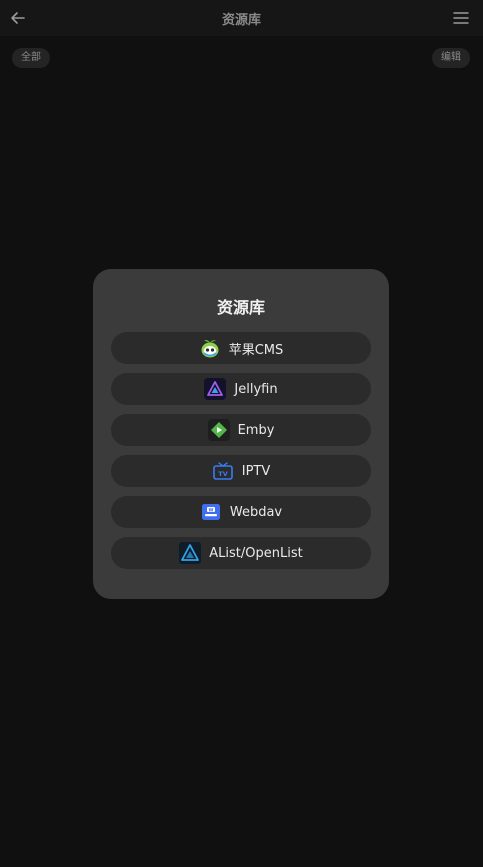 The image size is (483, 867). I want to click on option-label: Webdav, so click(256, 512).